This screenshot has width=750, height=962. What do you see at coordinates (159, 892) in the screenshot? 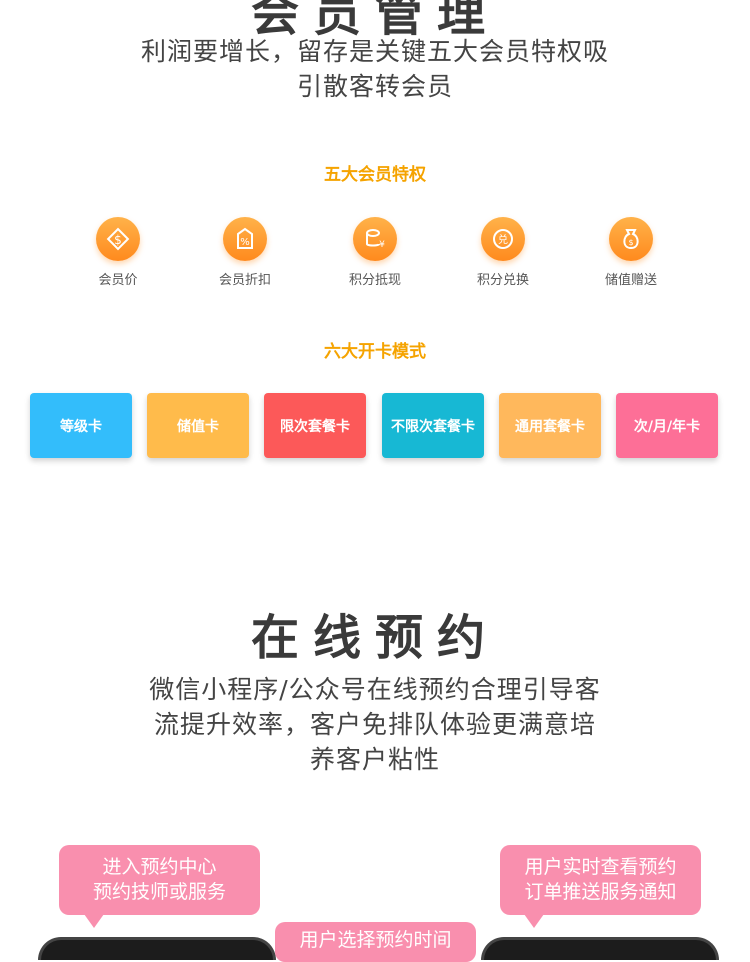
I see `bubble-text-line2: 预约技师或服务` at bounding box center [159, 892].